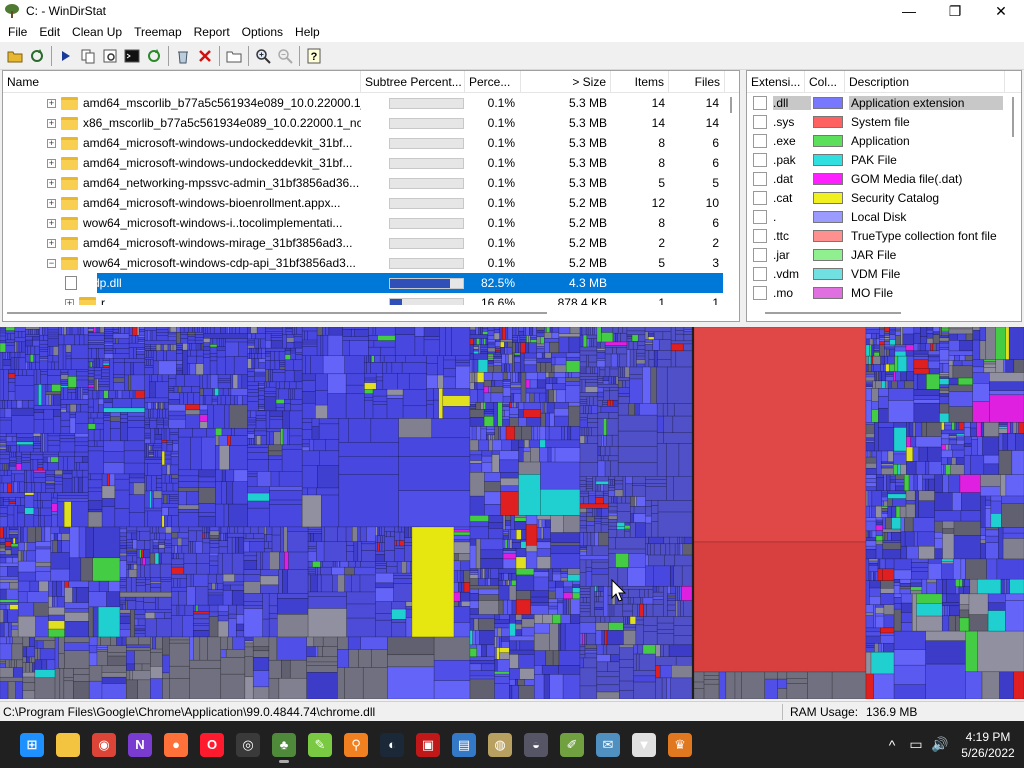  I want to click on column-files: Files, so click(697, 82).